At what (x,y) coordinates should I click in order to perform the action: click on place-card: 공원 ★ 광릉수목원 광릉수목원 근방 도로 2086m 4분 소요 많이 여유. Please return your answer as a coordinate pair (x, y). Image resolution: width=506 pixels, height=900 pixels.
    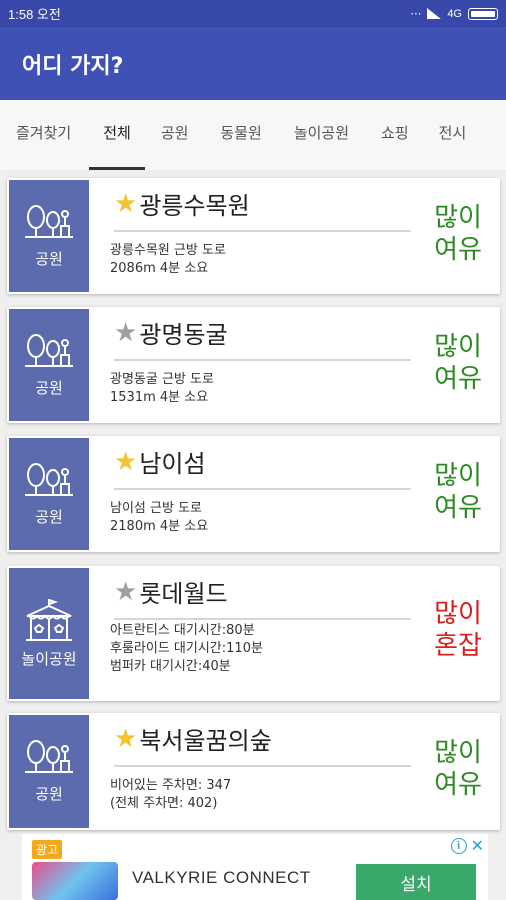
    Looking at the image, I should click on (253, 236).